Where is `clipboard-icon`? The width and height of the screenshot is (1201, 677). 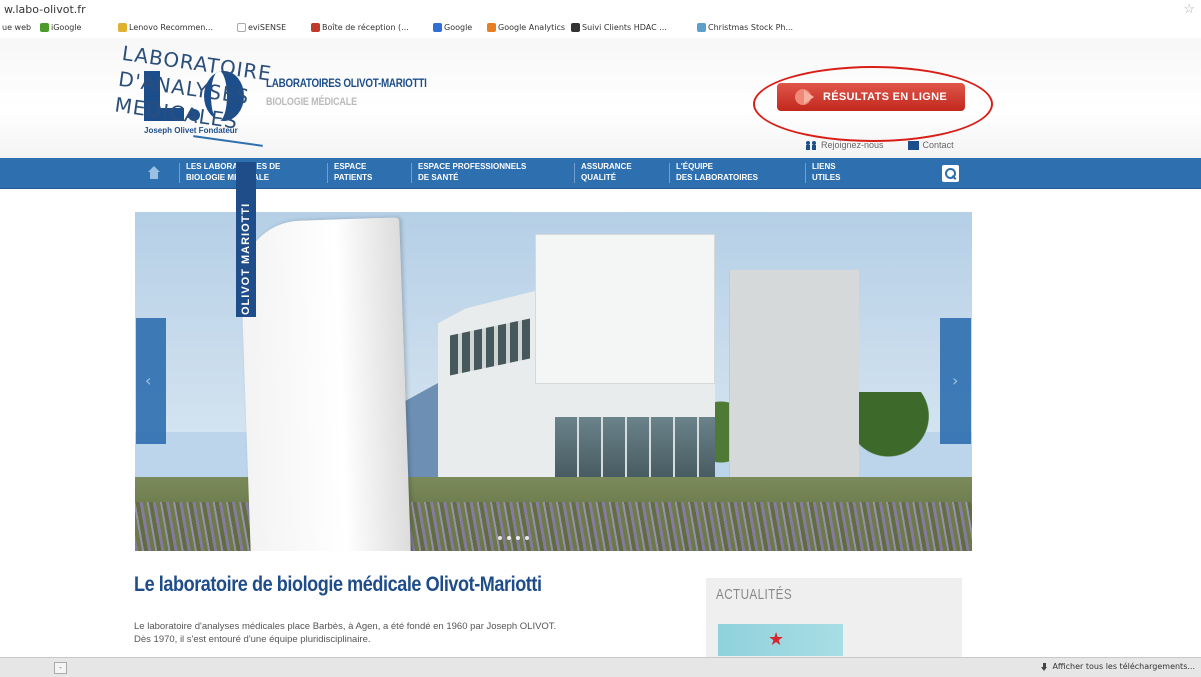 clipboard-icon is located at coordinates (575, 27).